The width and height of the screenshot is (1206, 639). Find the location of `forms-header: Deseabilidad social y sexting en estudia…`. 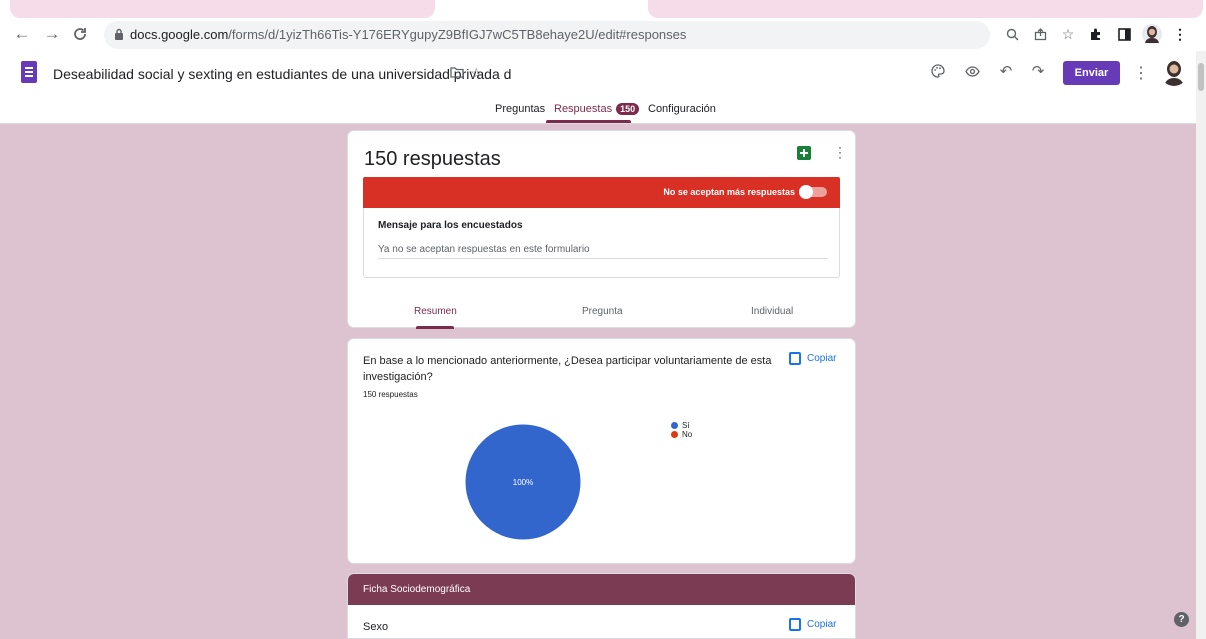

forms-header: Deseabilidad social y sexting en estudia… is located at coordinates (603, 87).